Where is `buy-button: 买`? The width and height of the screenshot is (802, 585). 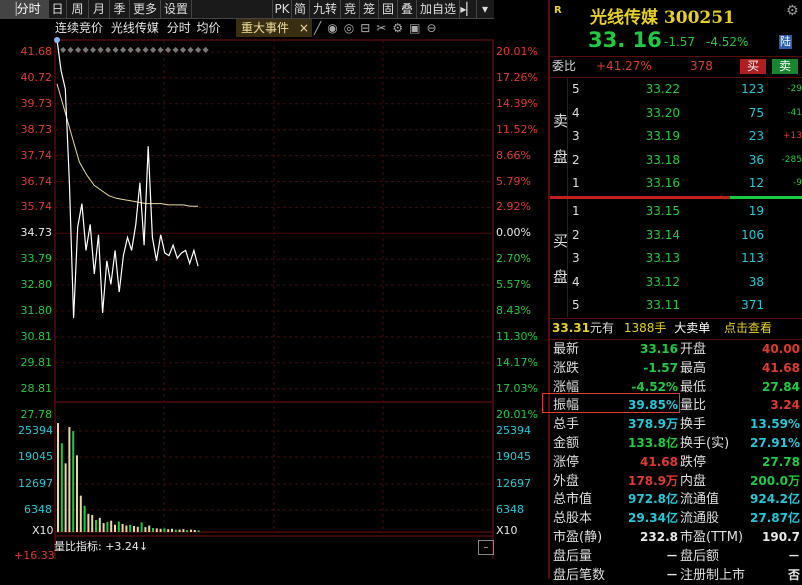
buy-button: 买 is located at coordinates (753, 66).